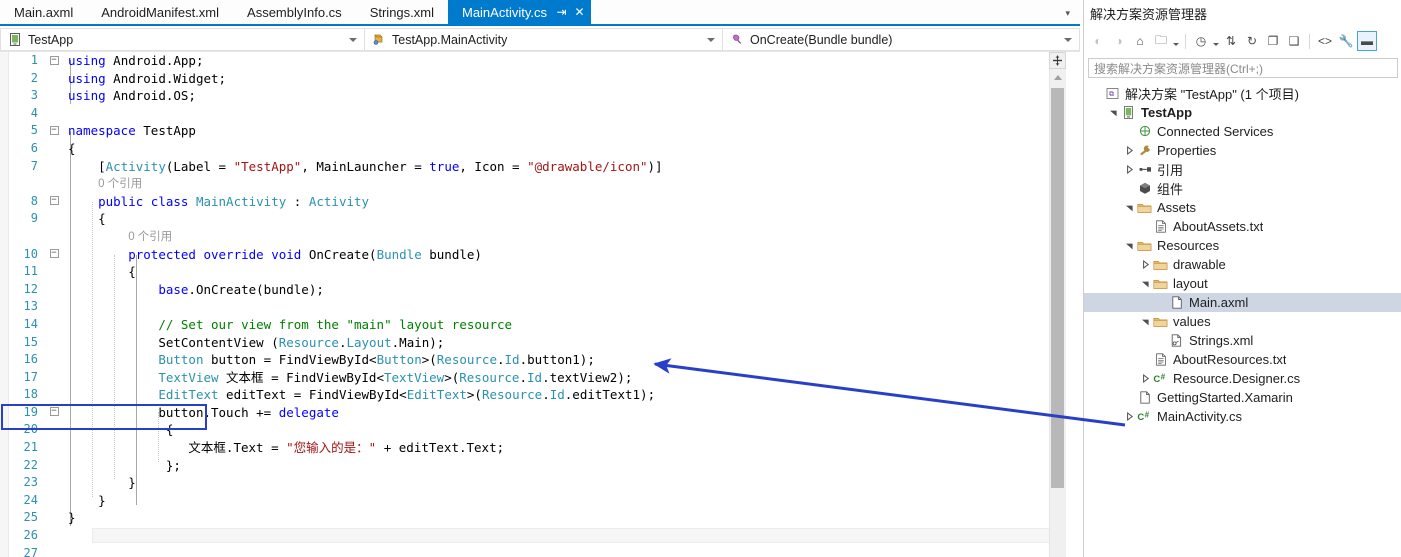 The height and width of the screenshot is (557, 1401). What do you see at coordinates (579, 12) in the screenshot?
I see `close-icon: ✕` at bounding box center [579, 12].